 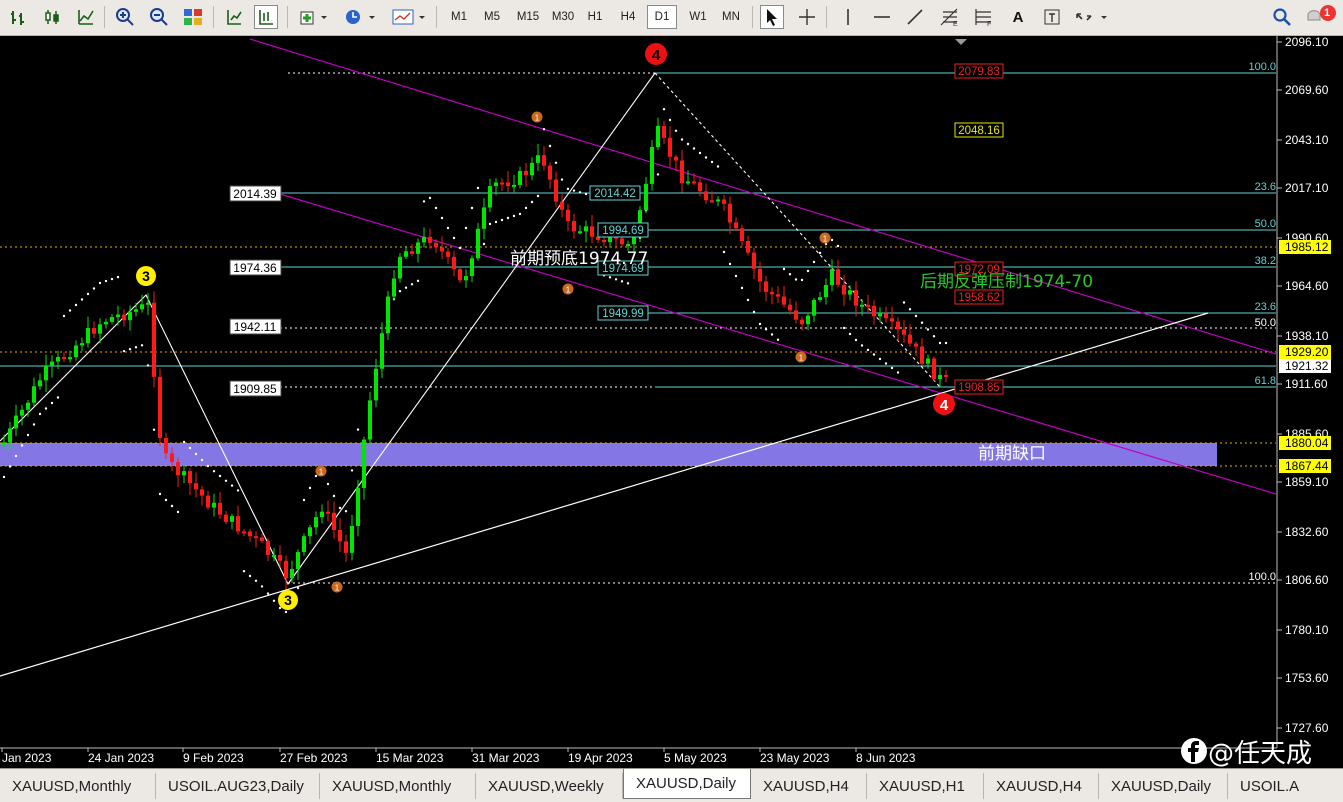 What do you see at coordinates (1307, 42) in the screenshot?
I see `price-label: 2096.10` at bounding box center [1307, 42].